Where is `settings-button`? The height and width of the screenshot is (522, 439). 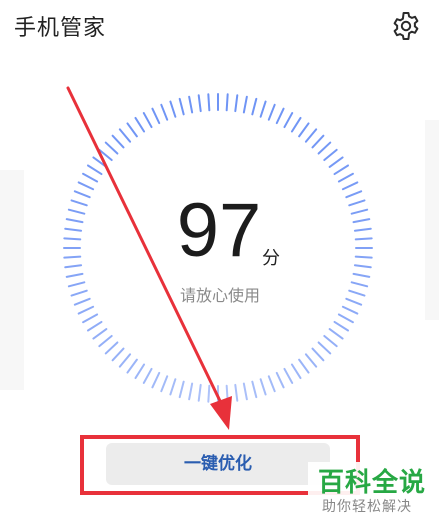
settings-button is located at coordinates (406, 26).